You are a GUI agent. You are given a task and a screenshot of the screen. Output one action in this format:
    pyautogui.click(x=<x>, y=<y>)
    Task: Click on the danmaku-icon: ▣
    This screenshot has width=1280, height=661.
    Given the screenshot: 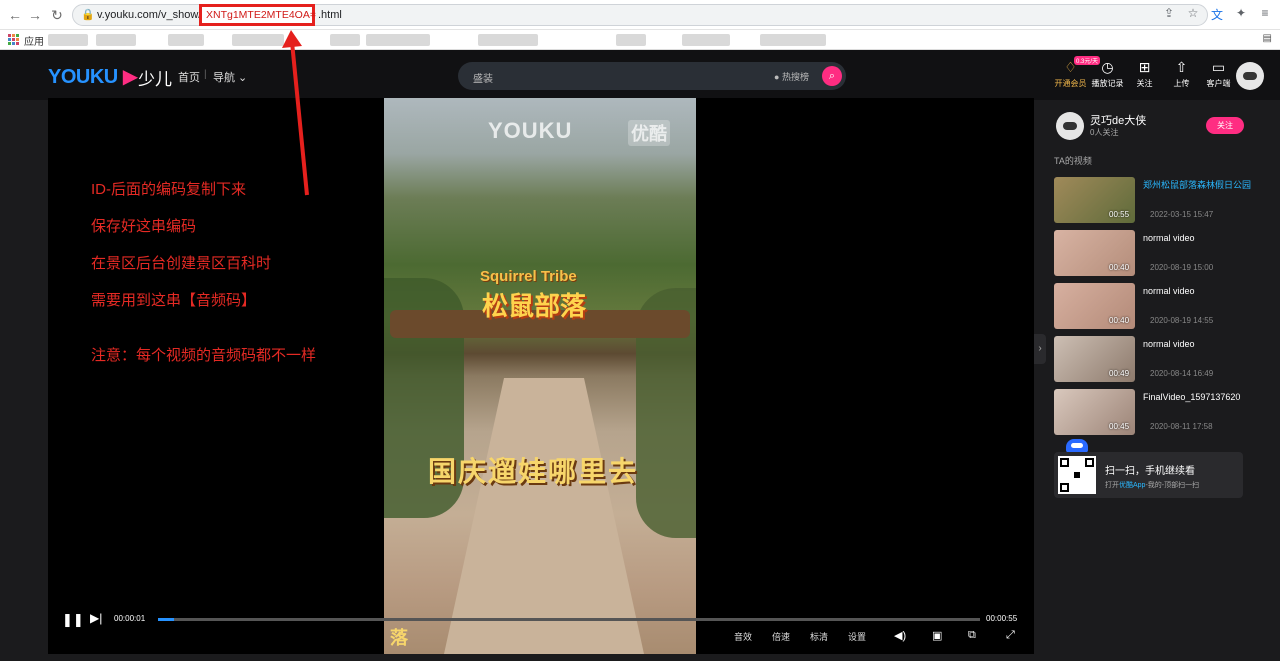 What is the action you would take?
    pyautogui.click(x=937, y=635)
    